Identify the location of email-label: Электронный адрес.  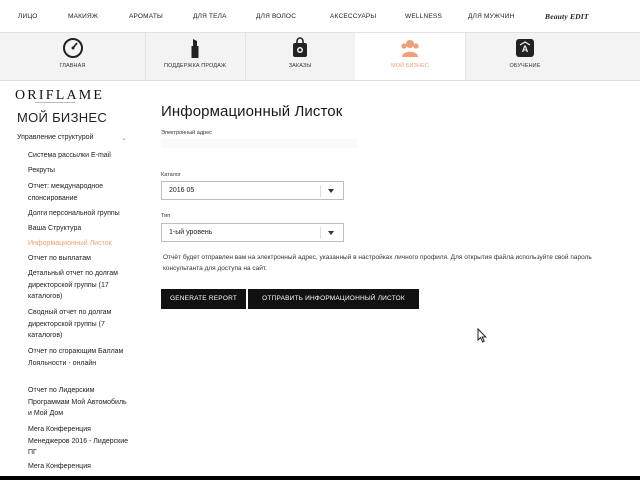
(186, 133).